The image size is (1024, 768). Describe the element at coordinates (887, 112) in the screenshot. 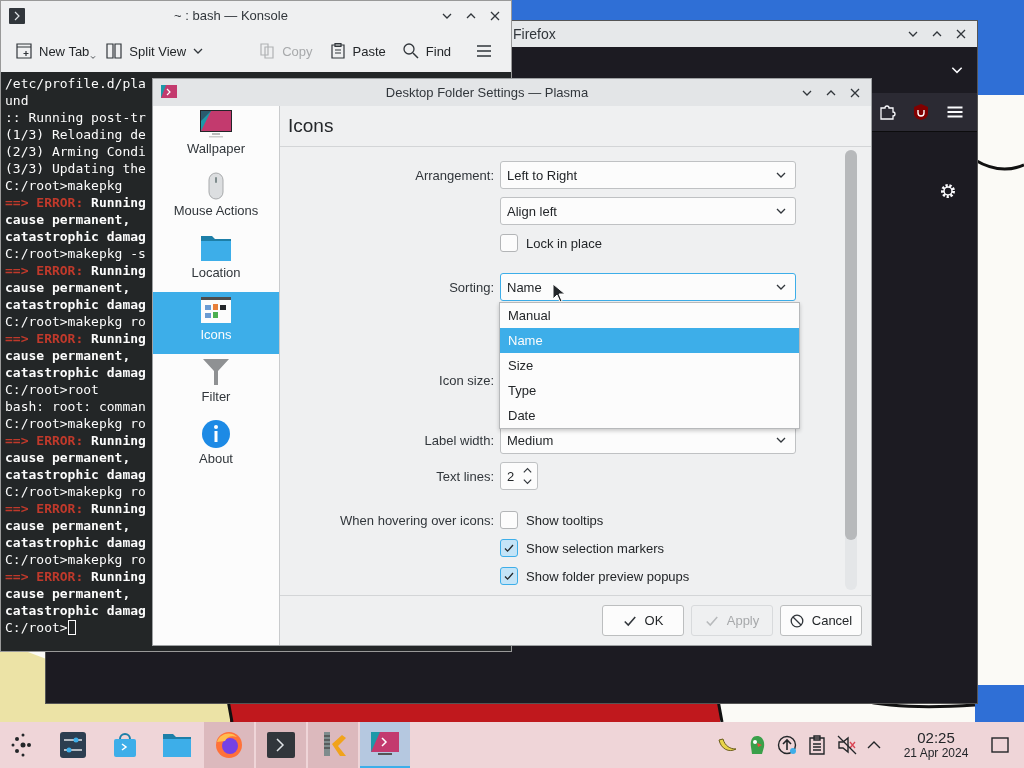

I see `puzzle-icon` at that location.